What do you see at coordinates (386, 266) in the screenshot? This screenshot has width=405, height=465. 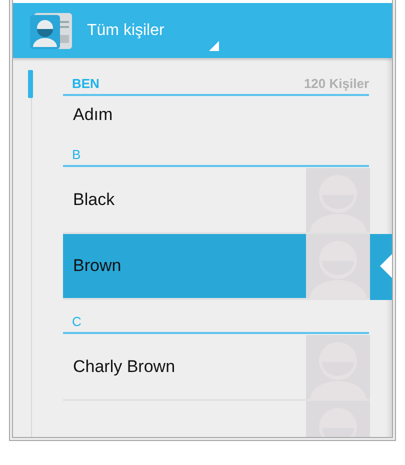 I see `selection-notch-icon` at bounding box center [386, 266].